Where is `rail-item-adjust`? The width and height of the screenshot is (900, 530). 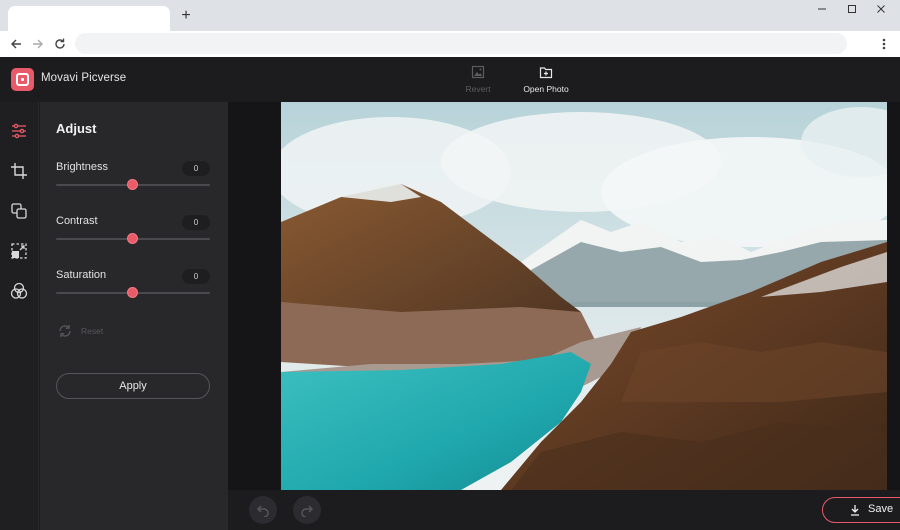
rail-item-adjust is located at coordinates (19, 131).